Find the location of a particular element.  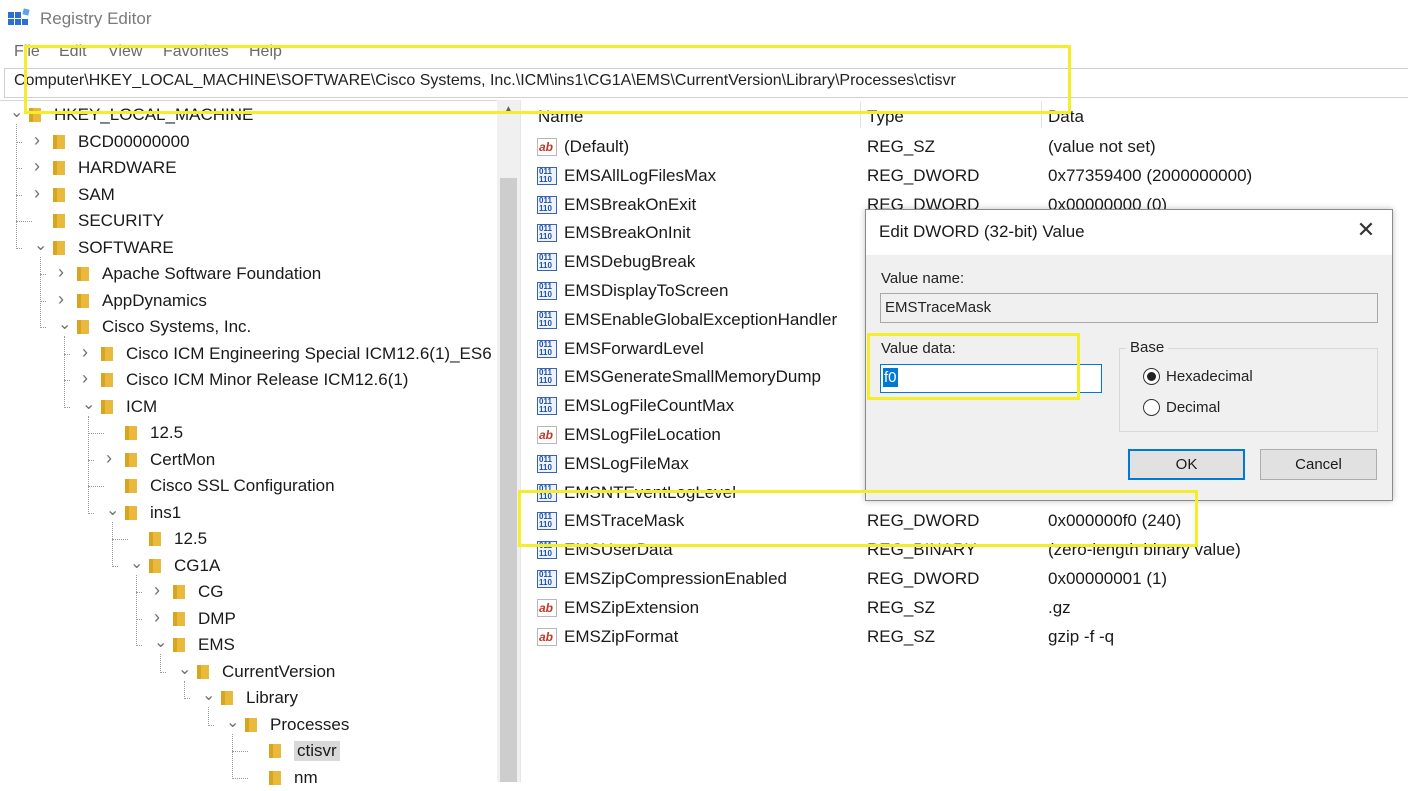

close-icon: ✕ is located at coordinates (1366, 230).